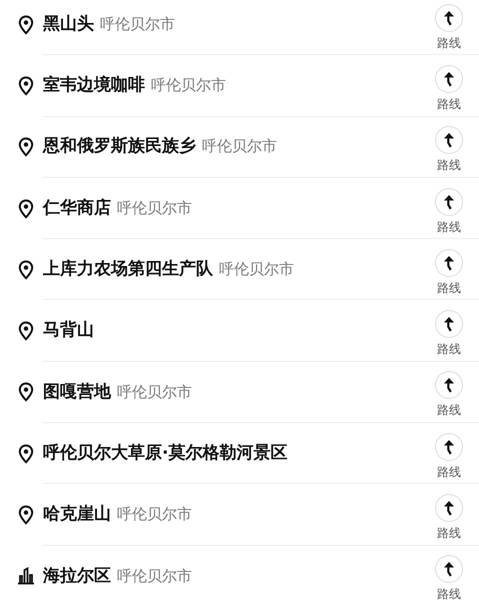  I want to click on place-name: 仁华商店, so click(77, 208).